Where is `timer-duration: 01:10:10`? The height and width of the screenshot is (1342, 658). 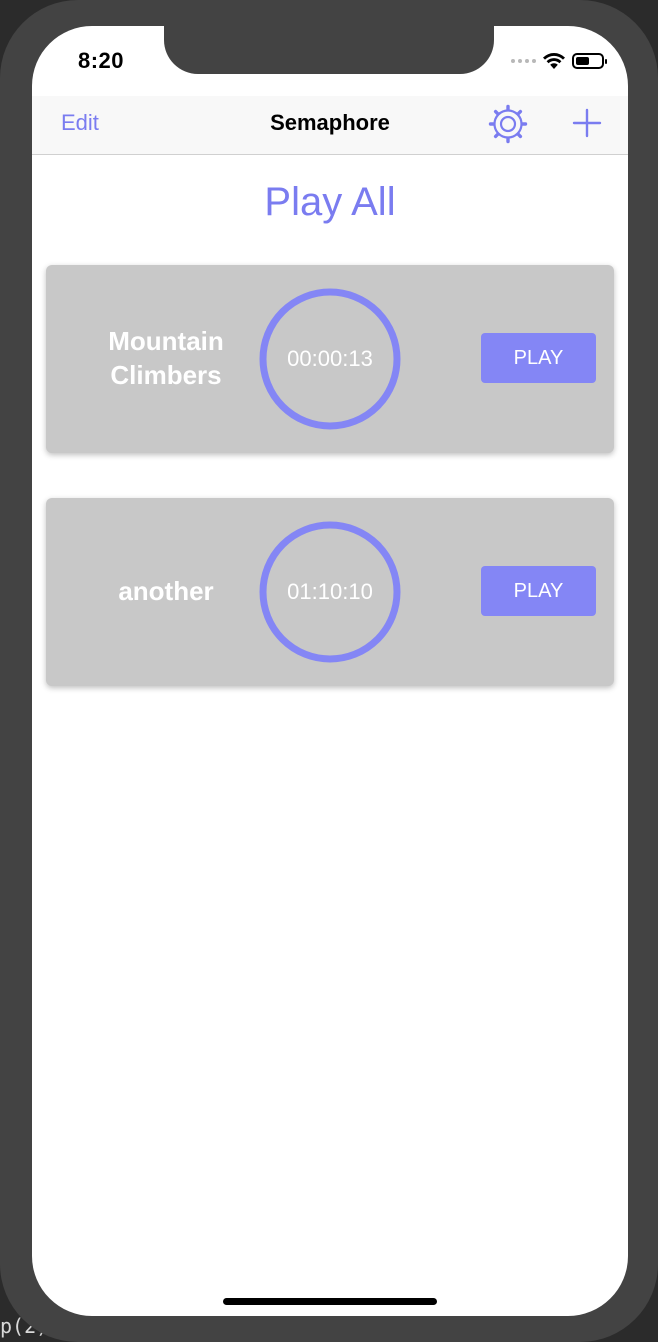
timer-duration: 01:10:10 is located at coordinates (330, 591).